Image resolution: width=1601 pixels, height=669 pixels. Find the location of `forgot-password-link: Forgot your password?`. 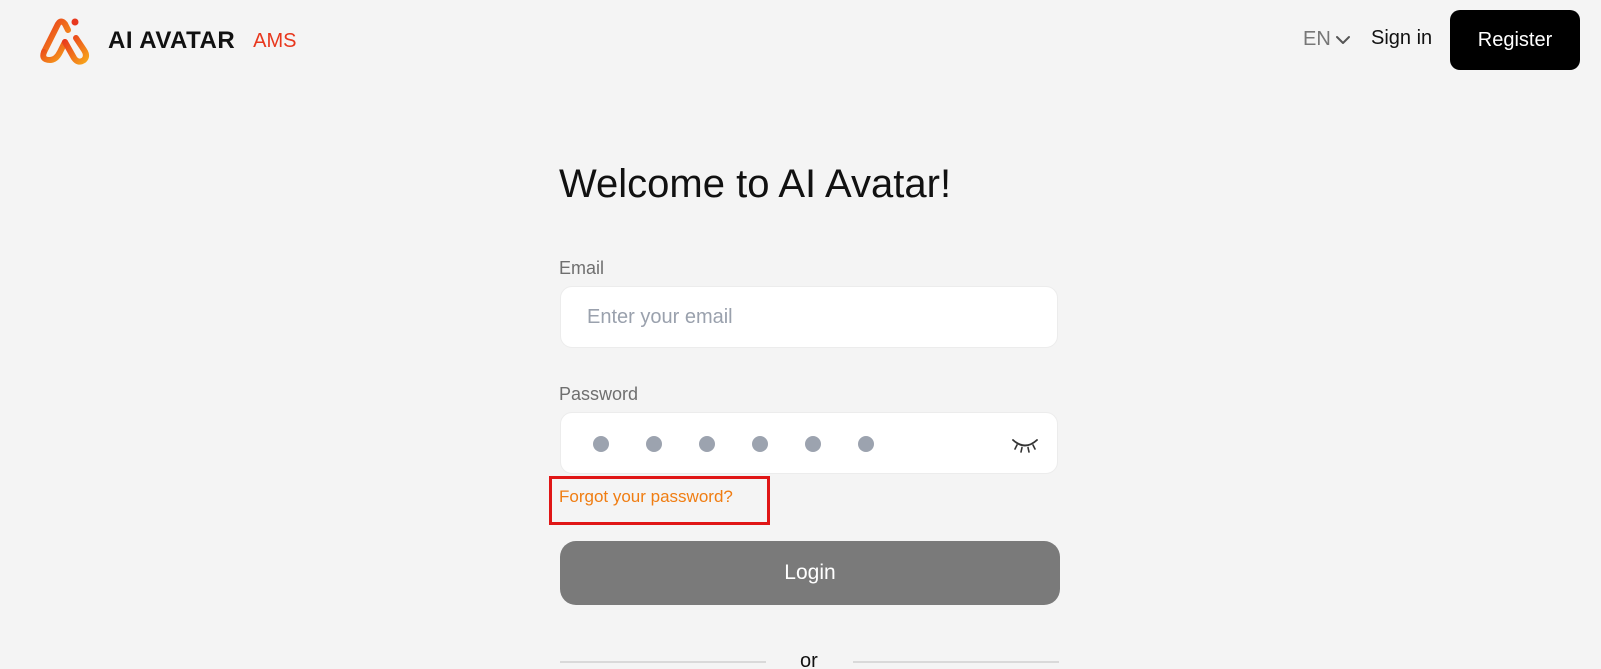

forgot-password-link: Forgot your password? is located at coordinates (646, 497).